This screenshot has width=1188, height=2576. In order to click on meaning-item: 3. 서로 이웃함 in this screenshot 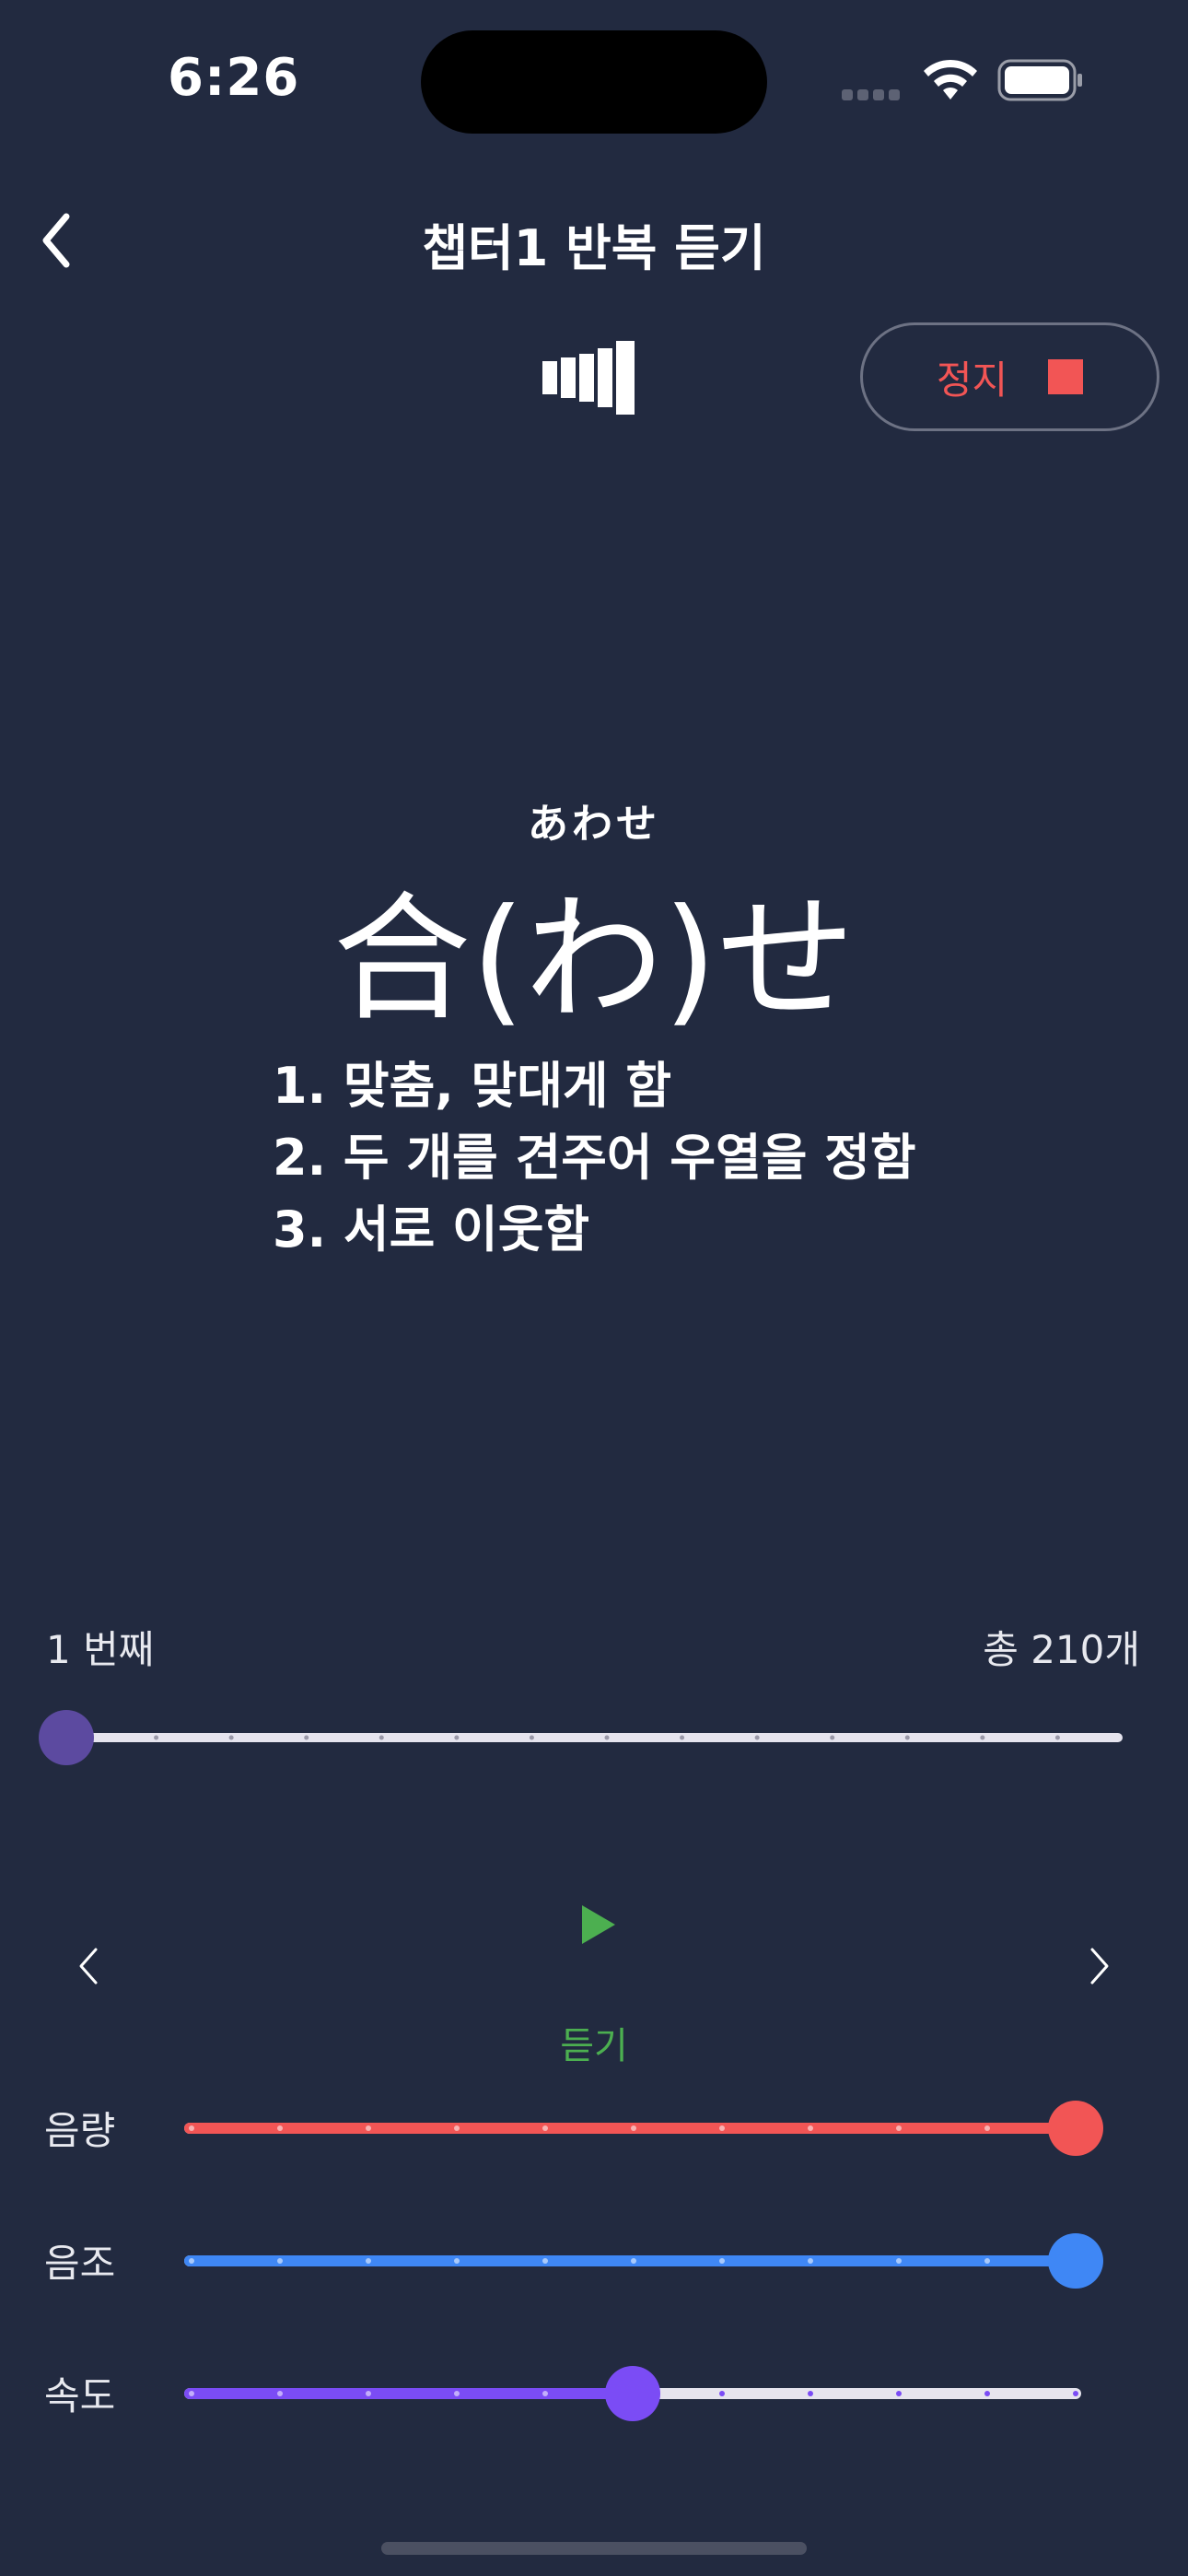, I will do `click(431, 1229)`.